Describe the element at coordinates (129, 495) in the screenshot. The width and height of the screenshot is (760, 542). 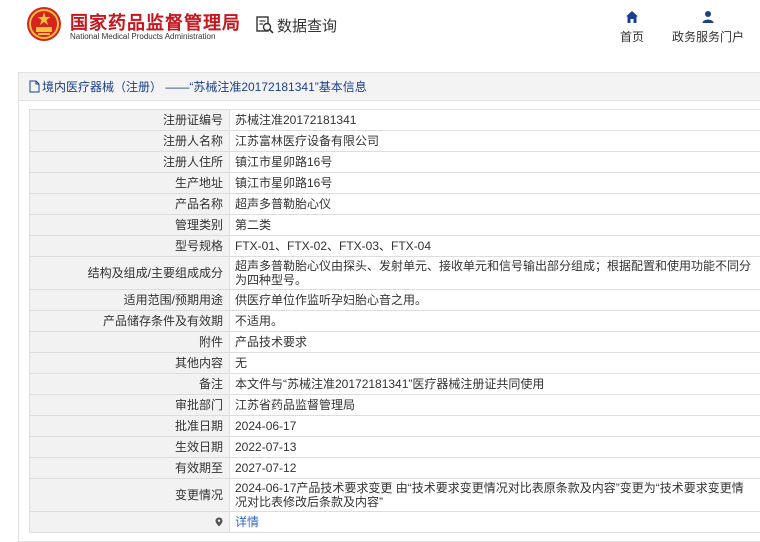
I see `field-label: 变更情况` at that location.